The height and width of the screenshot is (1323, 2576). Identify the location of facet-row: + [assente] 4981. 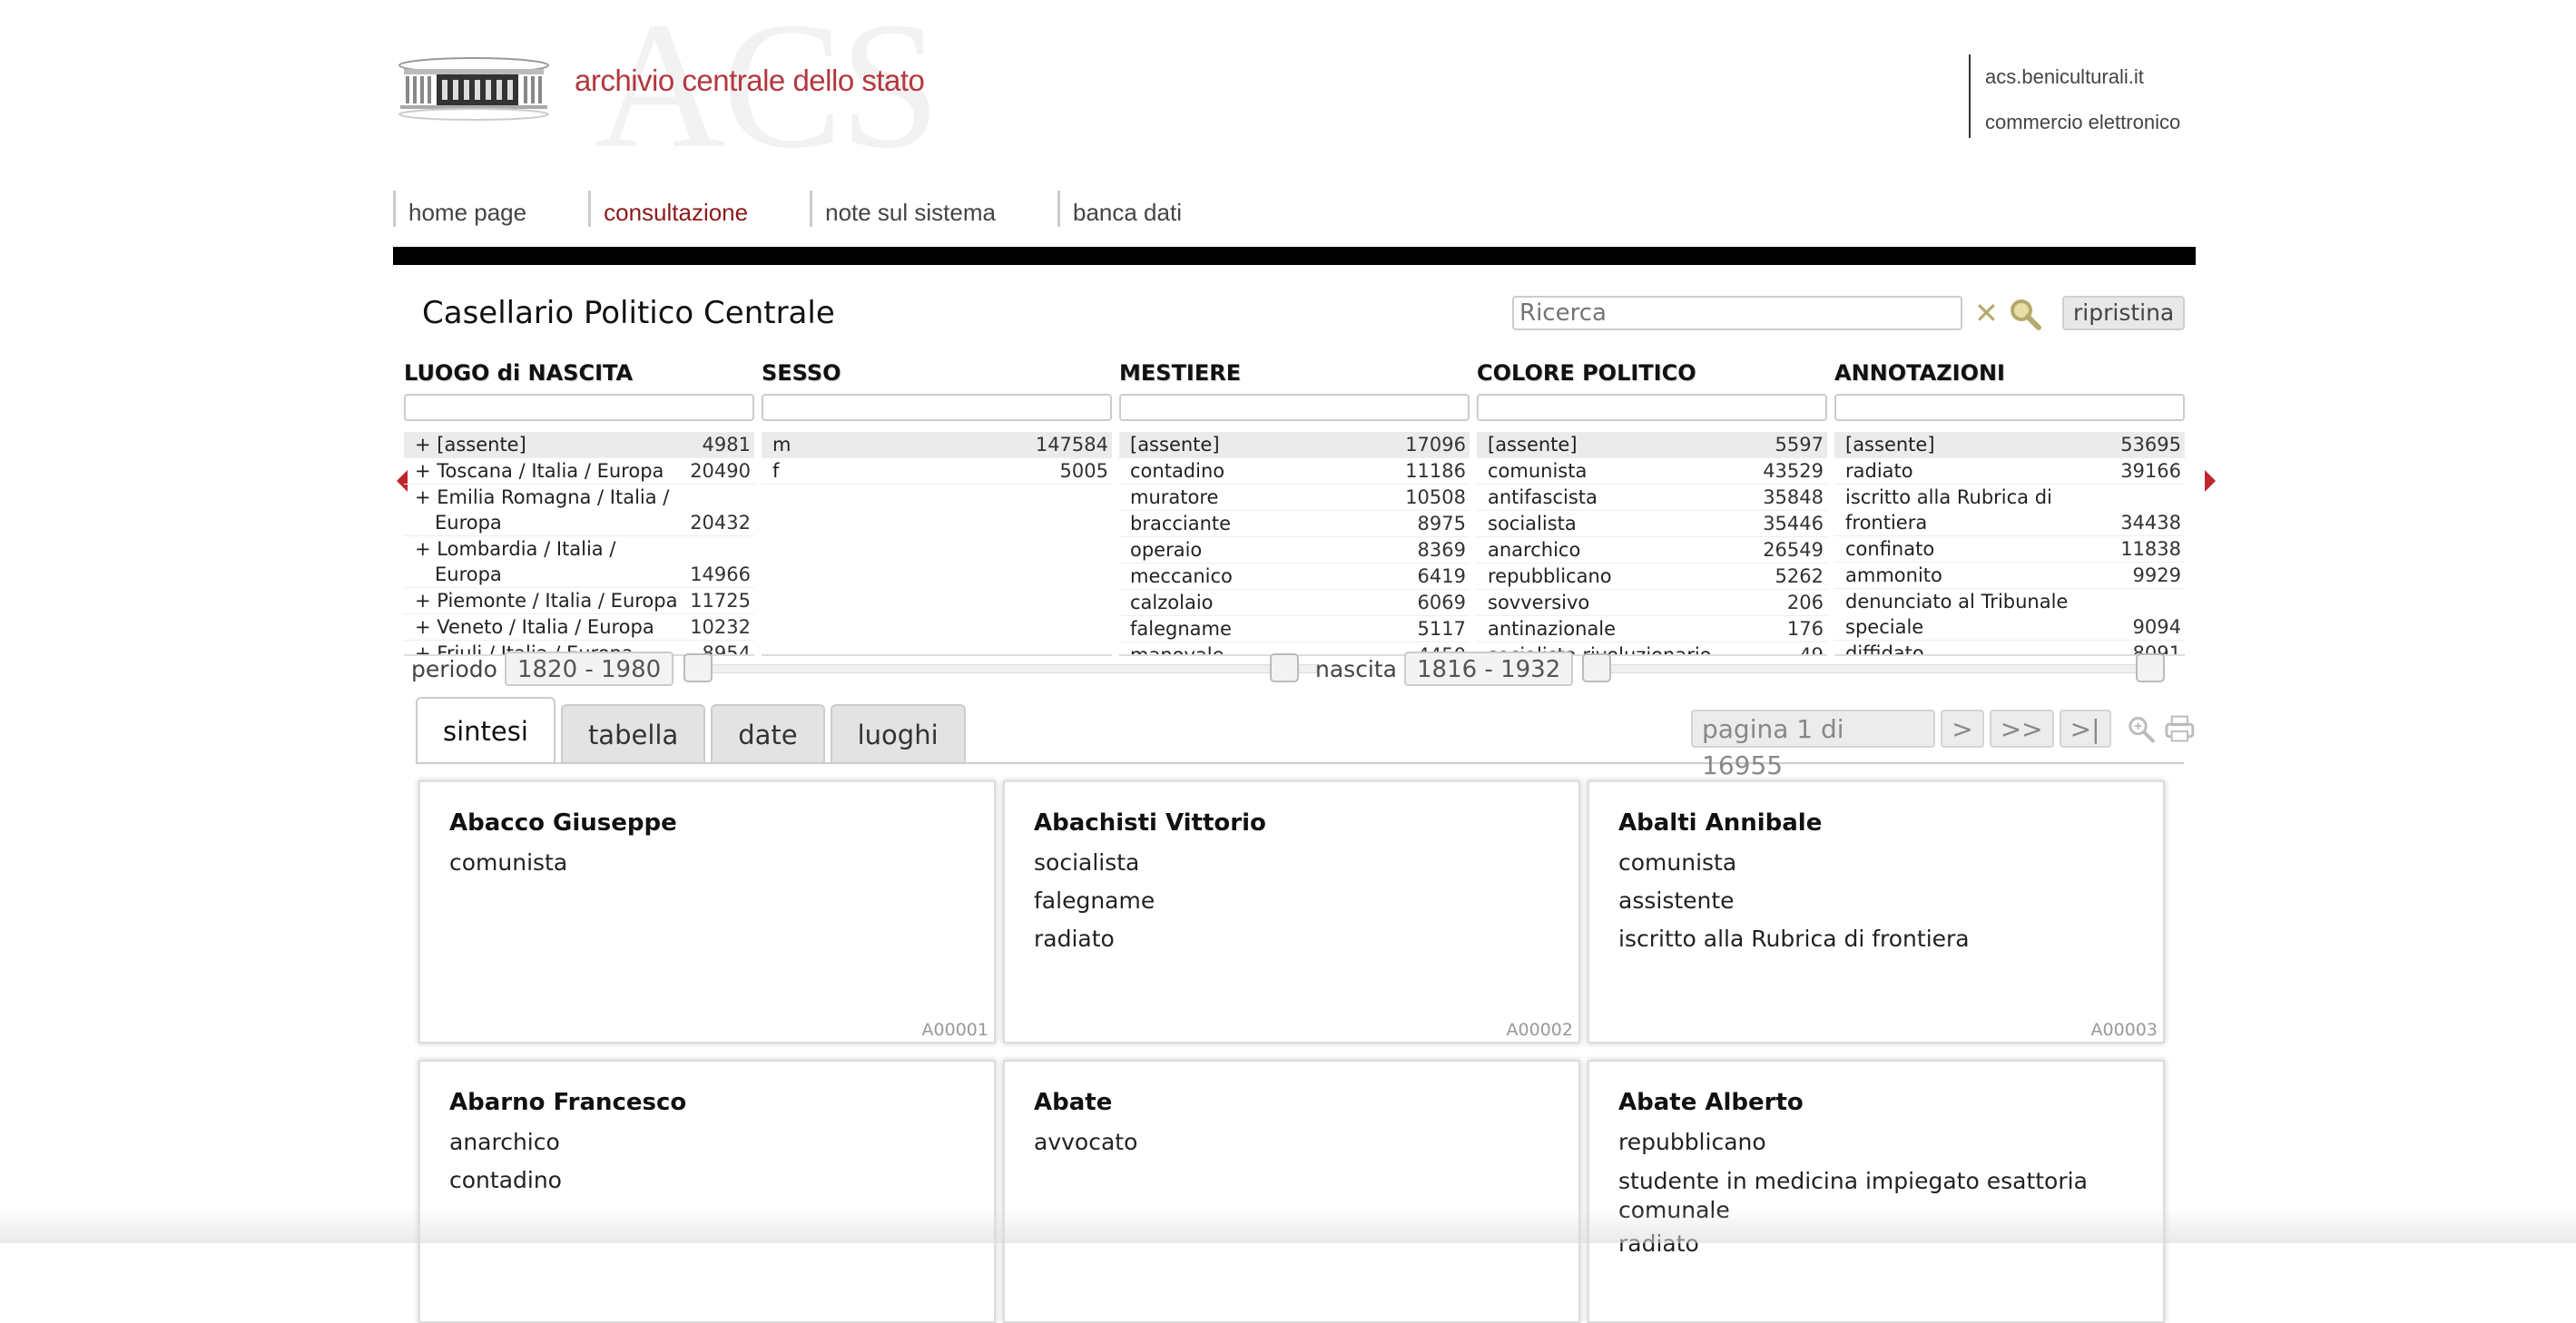
(579, 445).